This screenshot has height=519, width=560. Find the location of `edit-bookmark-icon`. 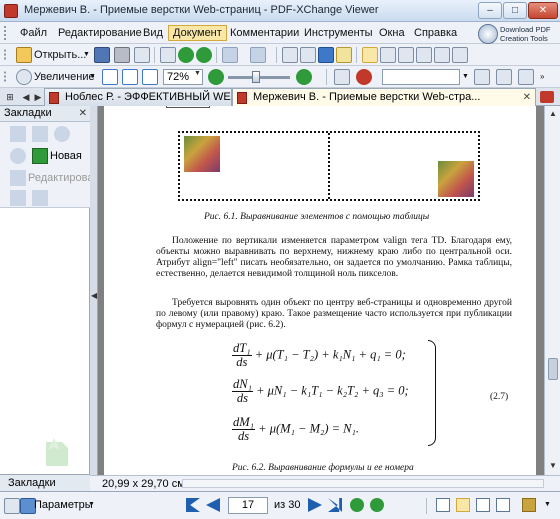

edit-bookmark-icon is located at coordinates (18, 178).